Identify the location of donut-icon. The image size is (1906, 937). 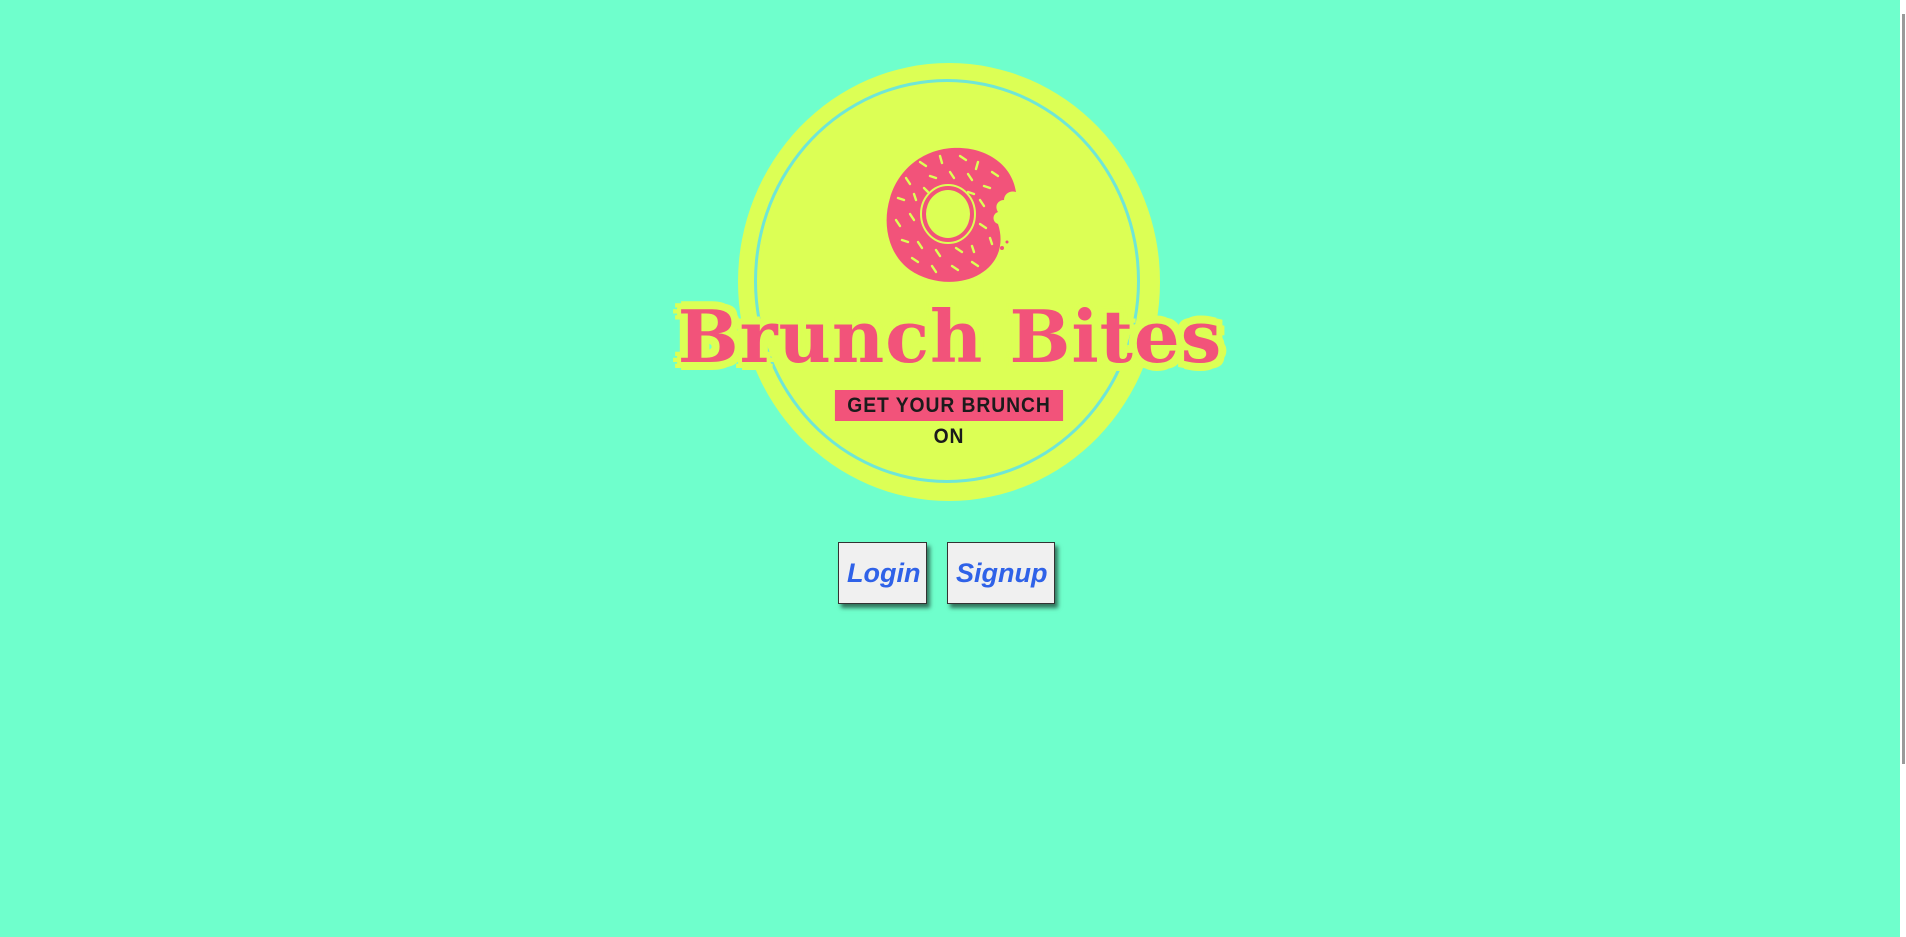
(951, 214).